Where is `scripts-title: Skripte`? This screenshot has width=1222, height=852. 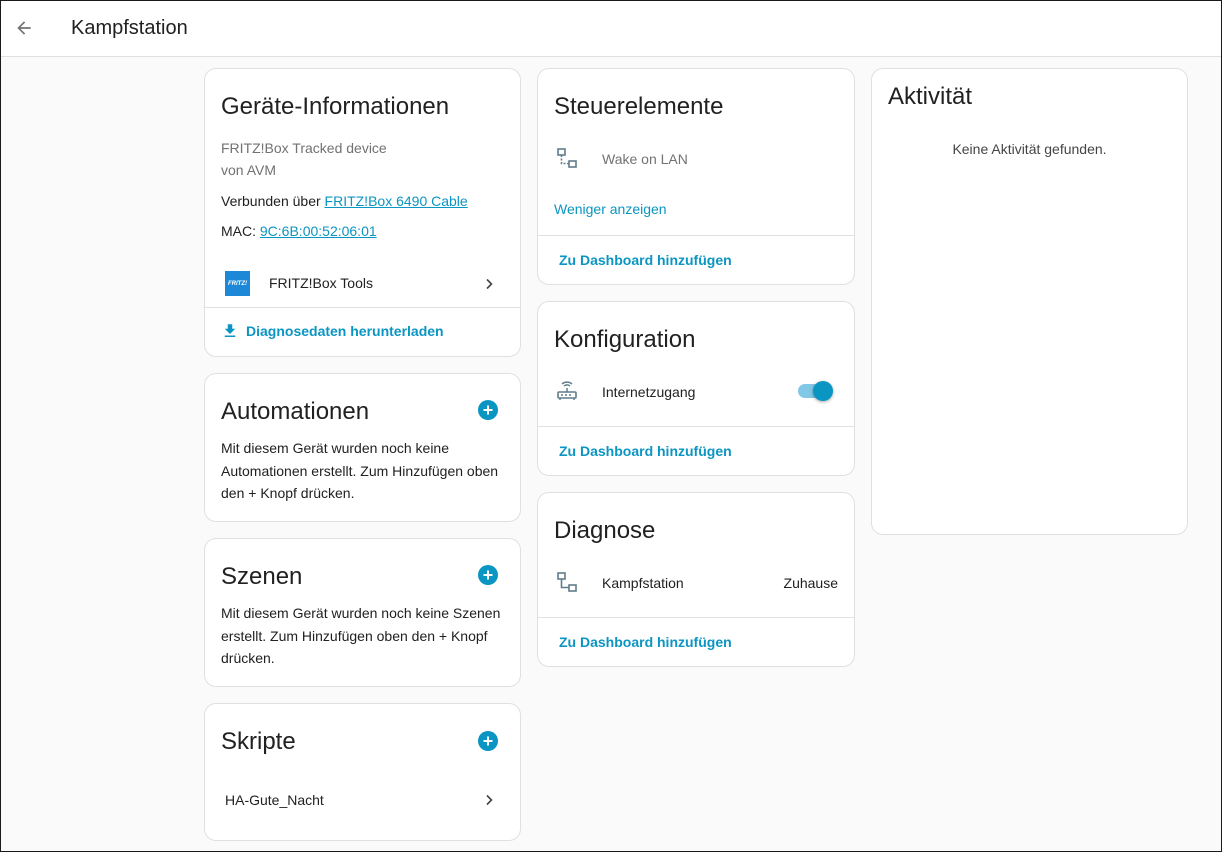 scripts-title: Skripte is located at coordinates (258, 741).